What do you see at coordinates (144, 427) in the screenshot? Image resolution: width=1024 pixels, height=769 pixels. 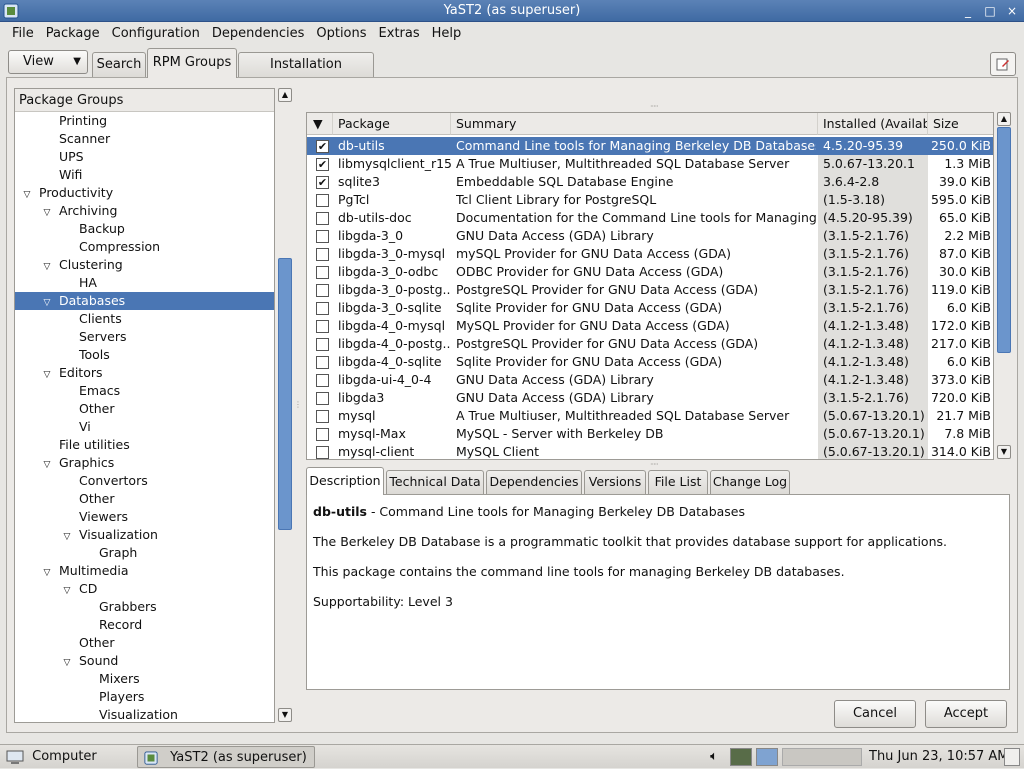 I see `tree-item: Vi` at bounding box center [144, 427].